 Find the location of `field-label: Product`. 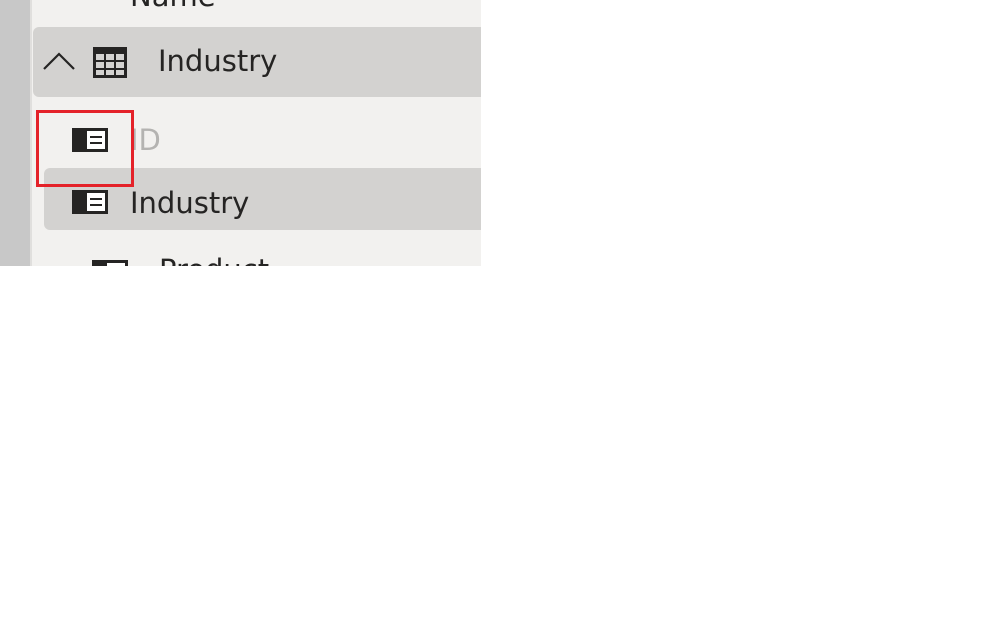

field-label: Product is located at coordinates (214, 259).